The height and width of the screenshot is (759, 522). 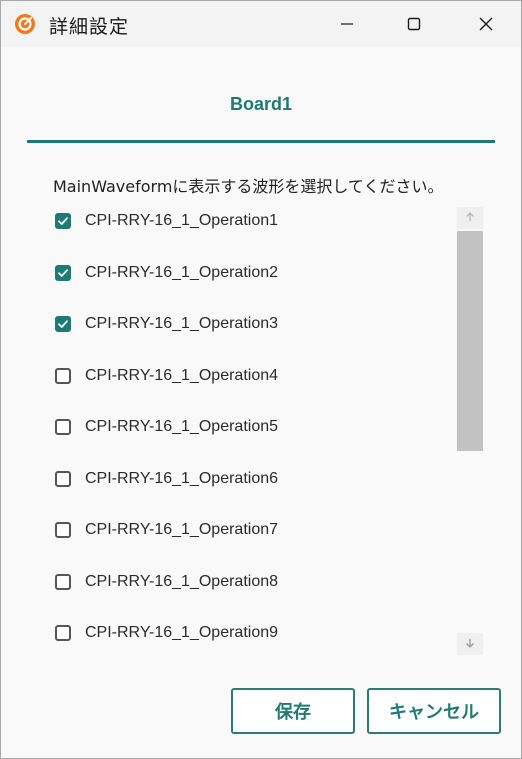 What do you see at coordinates (89, 27) in the screenshot?
I see `window-title: 詳細設定` at bounding box center [89, 27].